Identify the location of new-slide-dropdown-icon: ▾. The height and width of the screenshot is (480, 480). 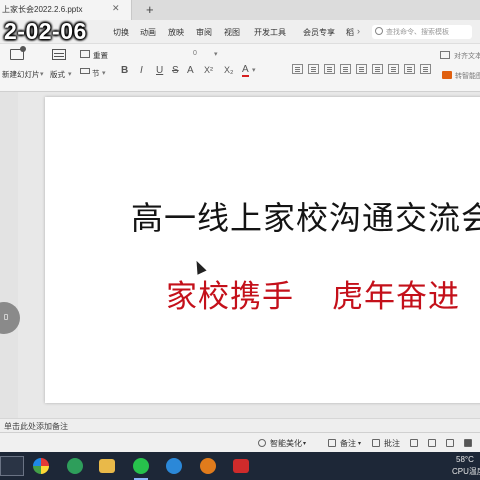
(42, 74).